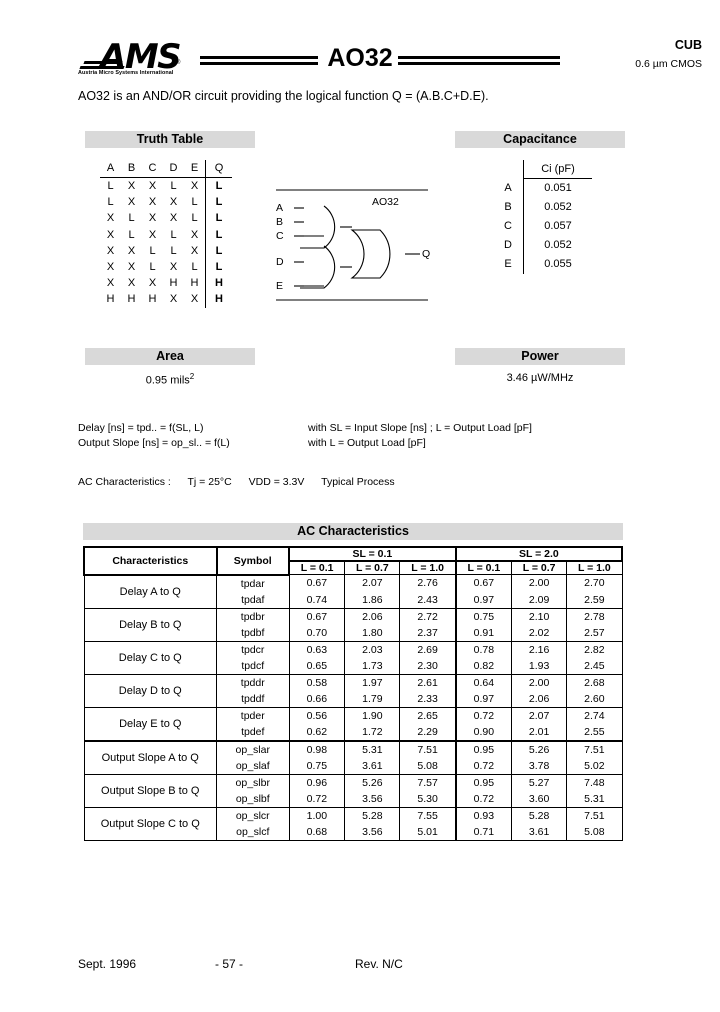  What do you see at coordinates (539, 649) in the screenshot?
I see `ac-value-rise: 2.16` at bounding box center [539, 649].